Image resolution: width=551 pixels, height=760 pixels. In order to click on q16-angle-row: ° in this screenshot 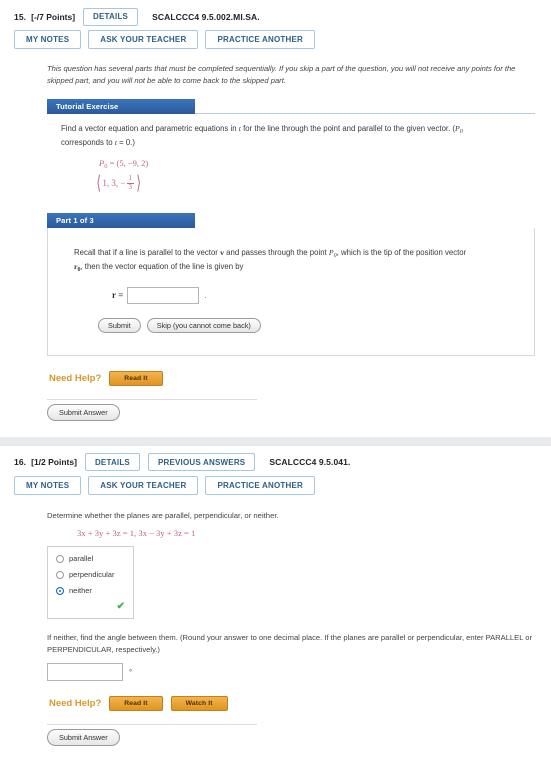, I will do `click(291, 672)`.